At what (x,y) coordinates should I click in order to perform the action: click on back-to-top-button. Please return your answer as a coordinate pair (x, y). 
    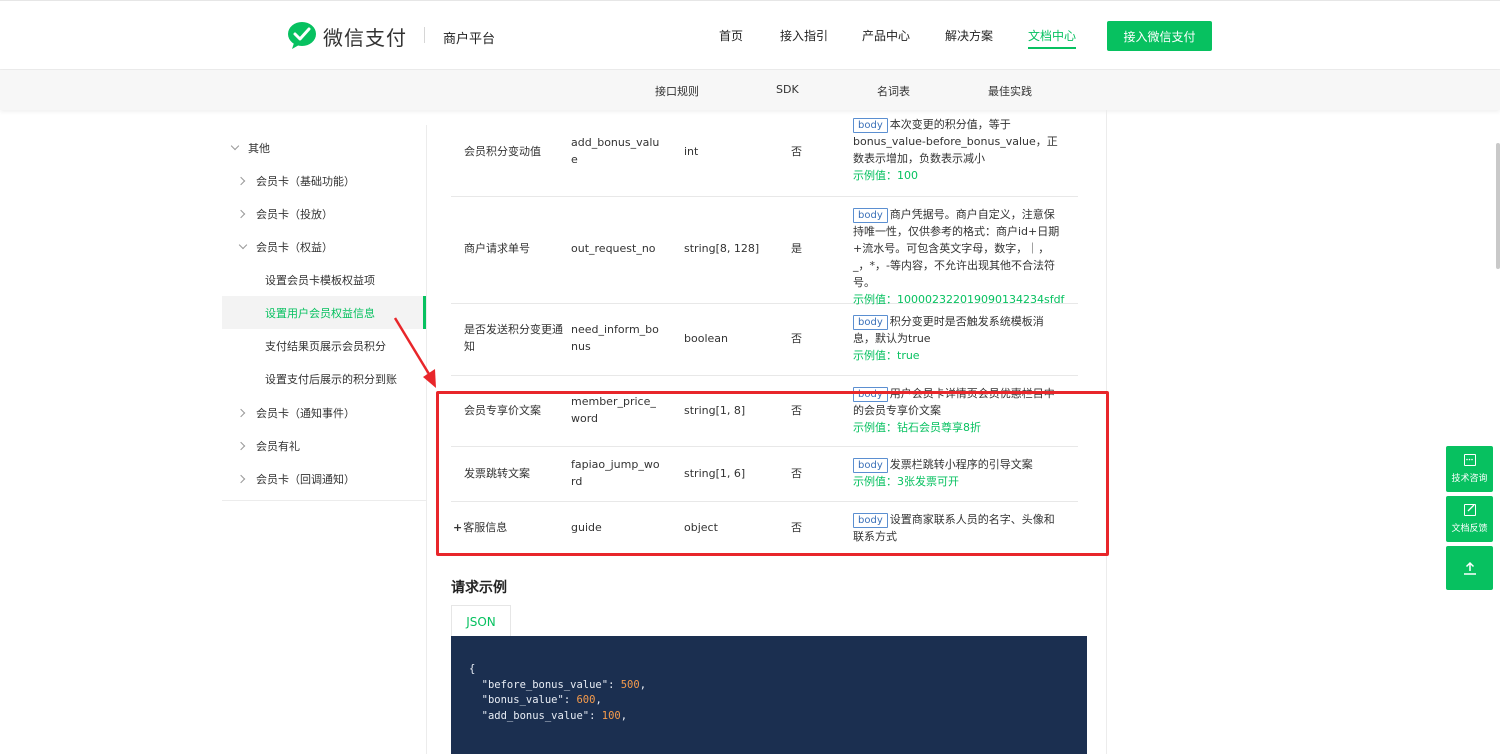
    Looking at the image, I should click on (1469, 568).